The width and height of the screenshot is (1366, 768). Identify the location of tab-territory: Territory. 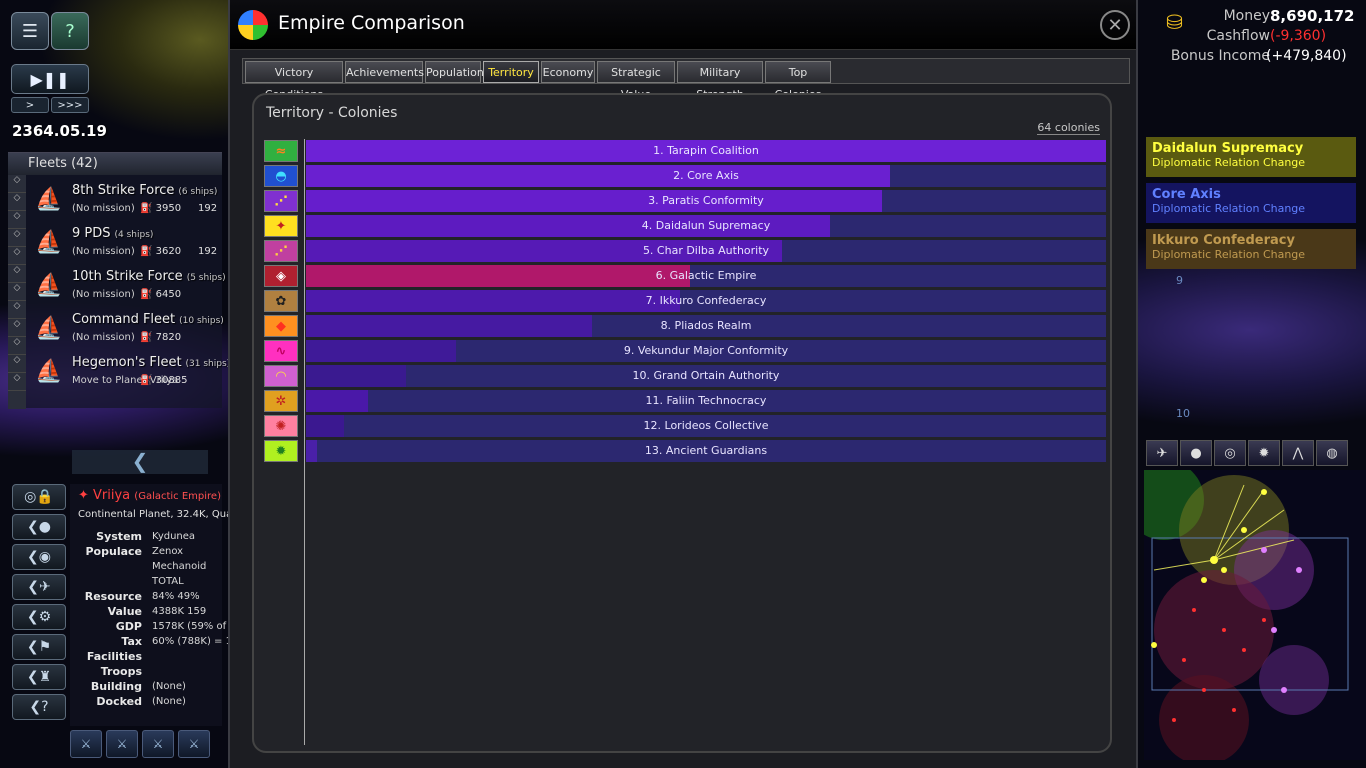
(511, 72).